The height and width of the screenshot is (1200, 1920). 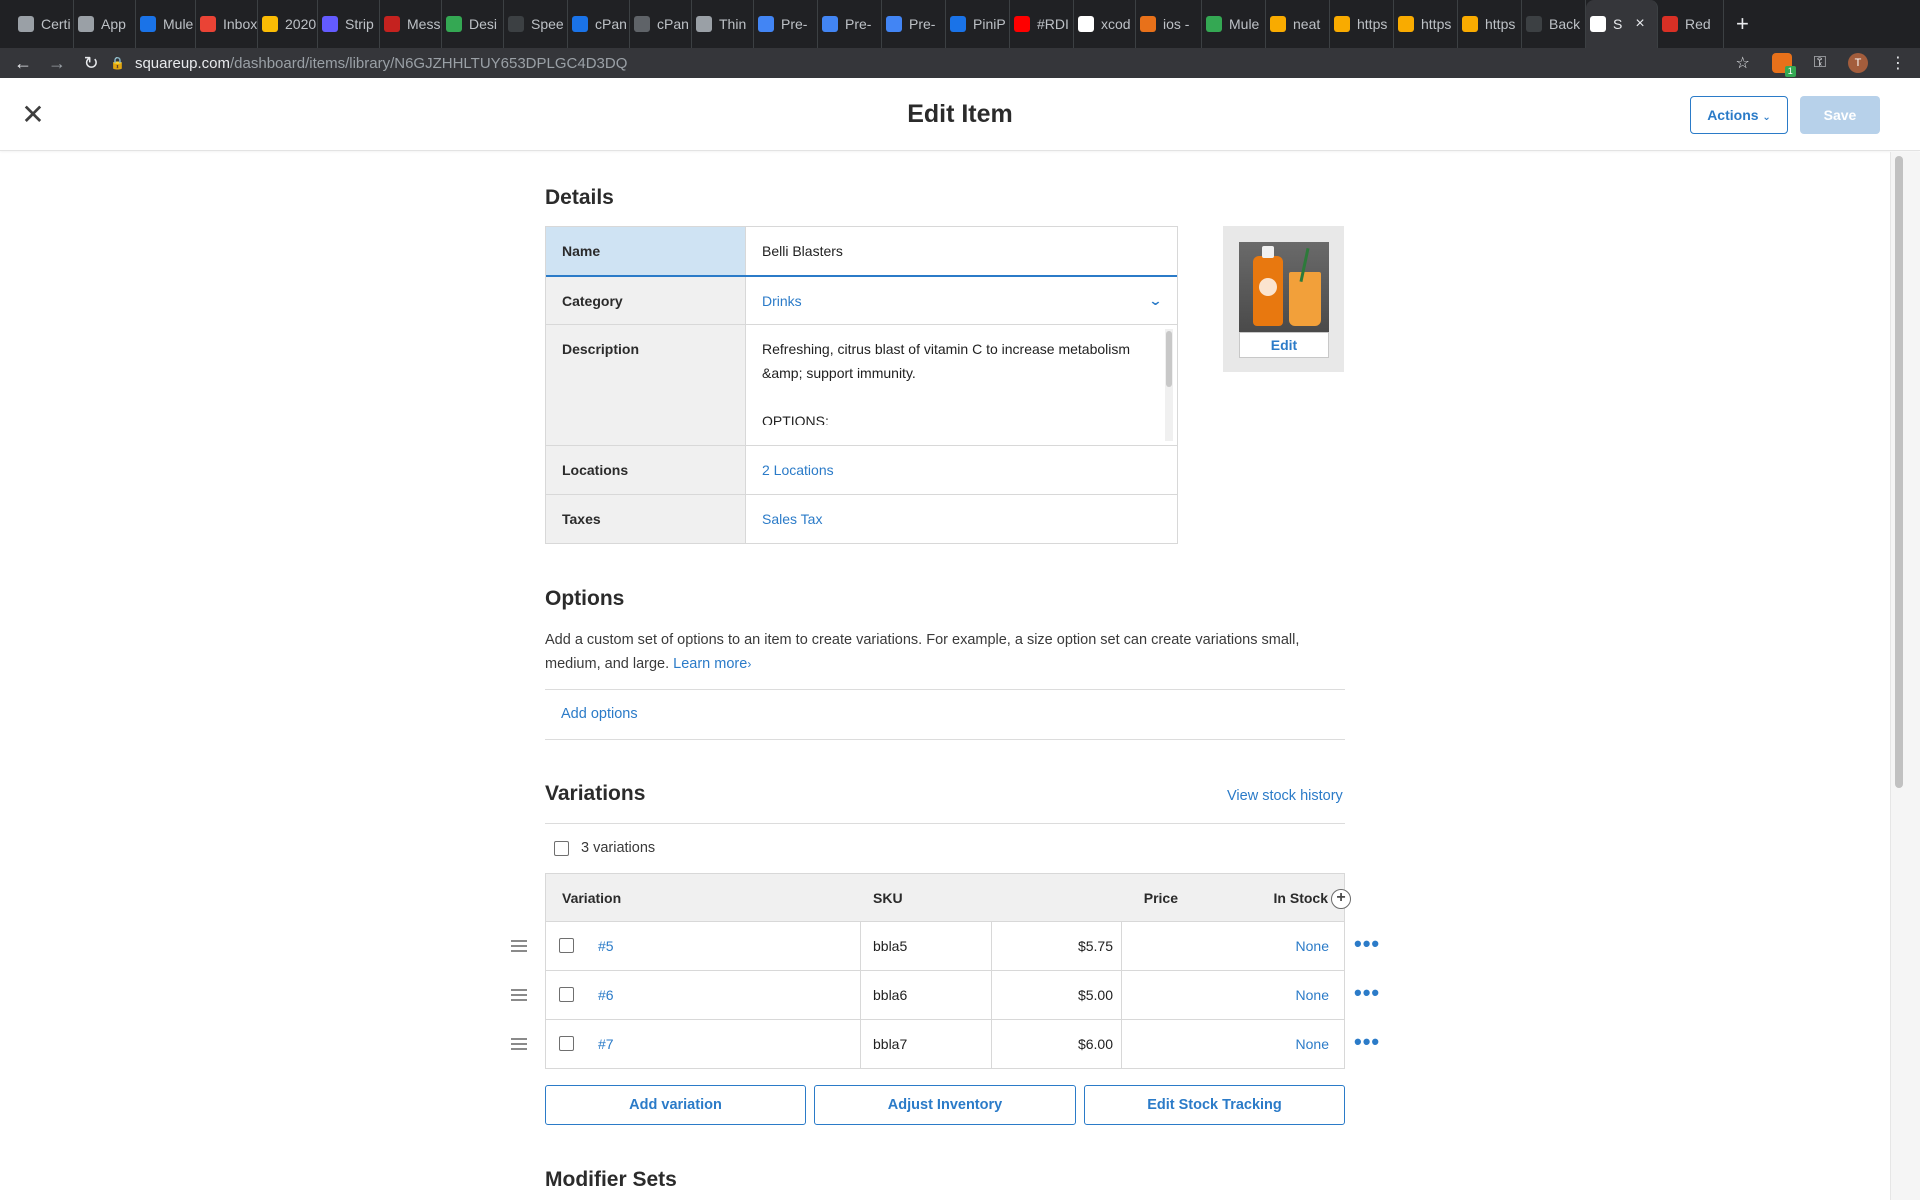 I want to click on locations-row: Locations 2 Locations, so click(x=861, y=470).